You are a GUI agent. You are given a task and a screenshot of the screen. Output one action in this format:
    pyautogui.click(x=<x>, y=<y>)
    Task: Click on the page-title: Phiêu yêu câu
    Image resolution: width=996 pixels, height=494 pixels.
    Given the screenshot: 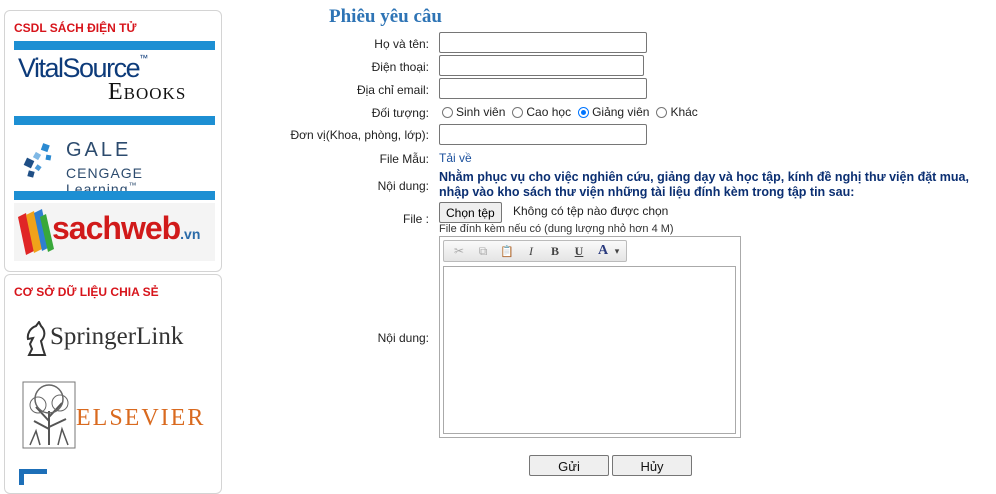 What is the action you would take?
    pyautogui.click(x=385, y=16)
    